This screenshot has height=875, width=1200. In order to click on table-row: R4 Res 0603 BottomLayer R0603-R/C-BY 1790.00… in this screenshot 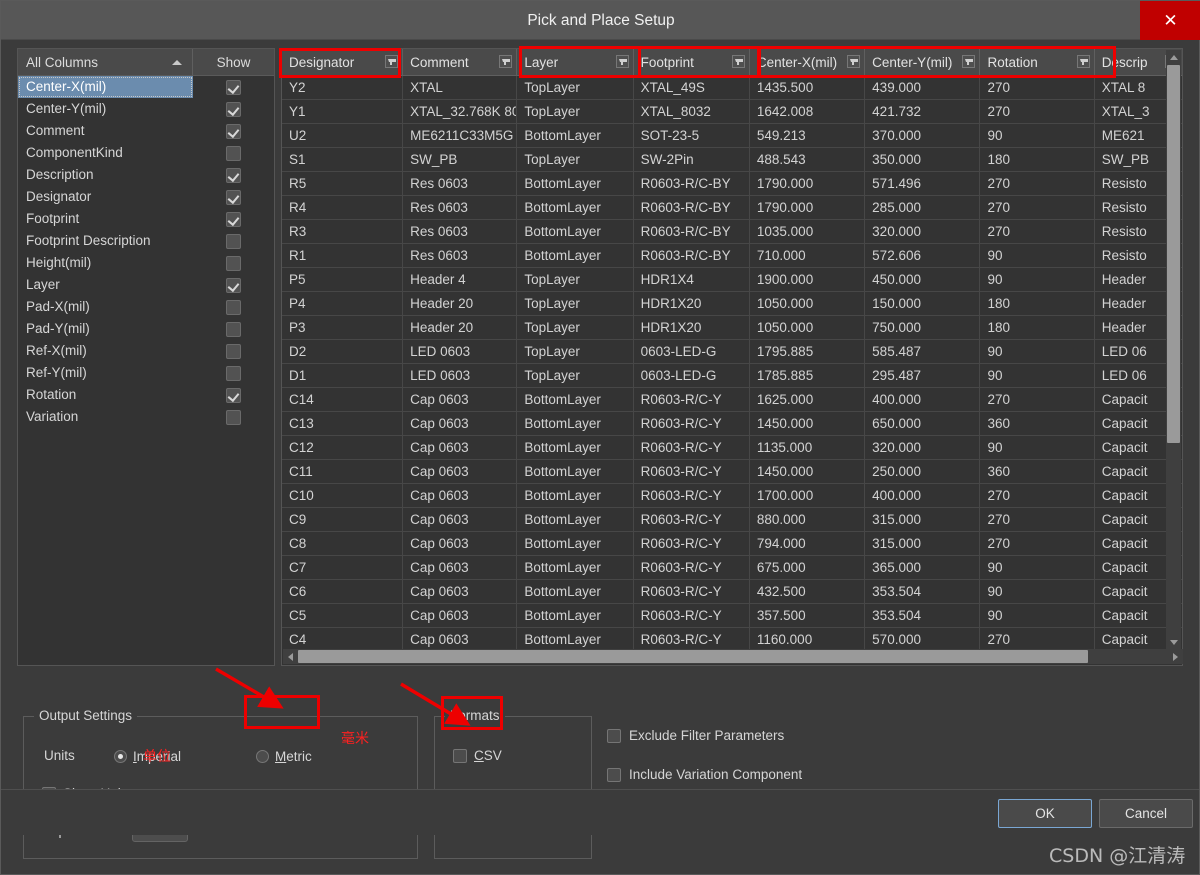, I will do `click(732, 208)`.